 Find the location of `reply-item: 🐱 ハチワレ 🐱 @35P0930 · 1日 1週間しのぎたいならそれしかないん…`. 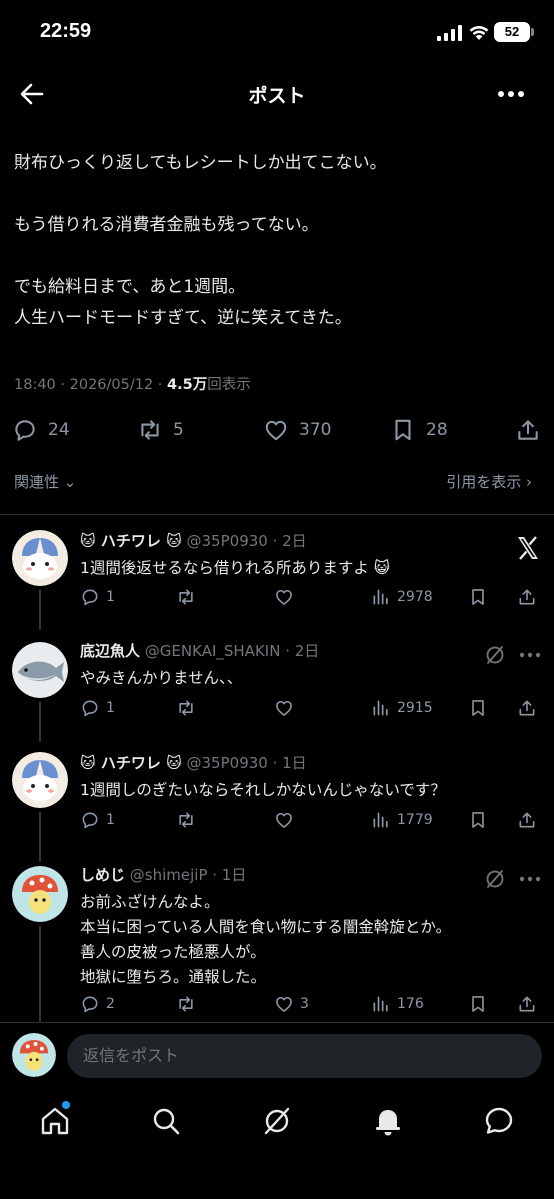

reply-item: 🐱 ハチワレ 🐱 @35P0930 · 1日 1週間しのぎたいならそれしかないん… is located at coordinates (277, 807).